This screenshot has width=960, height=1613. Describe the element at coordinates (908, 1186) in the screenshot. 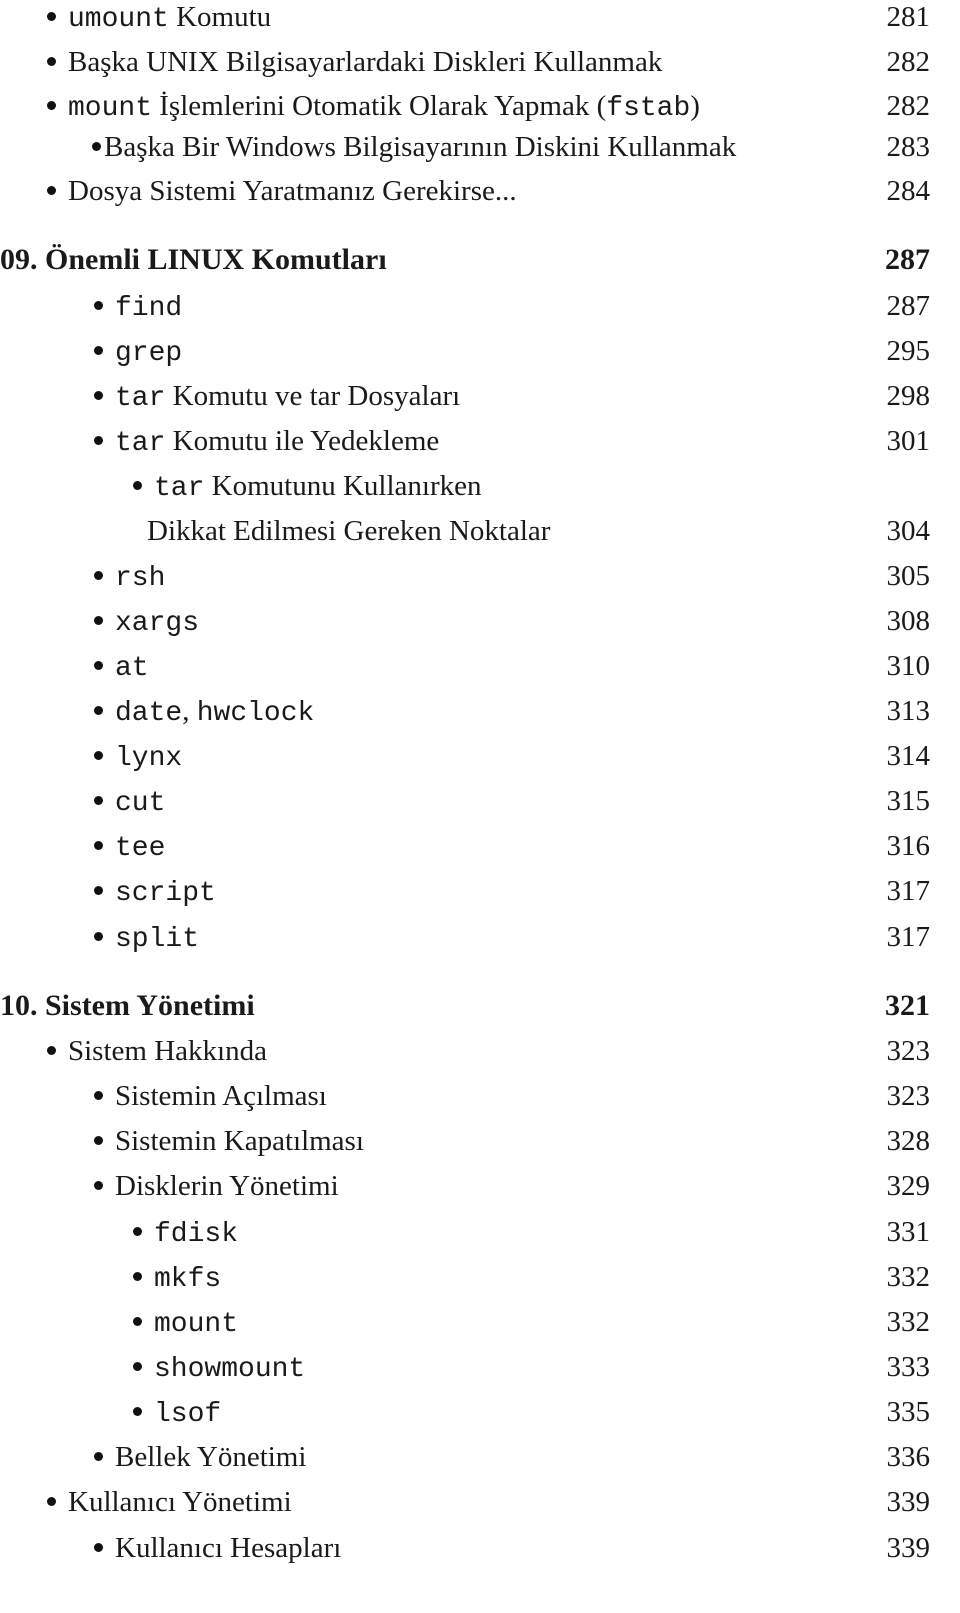

I see `page-number: 329` at that location.